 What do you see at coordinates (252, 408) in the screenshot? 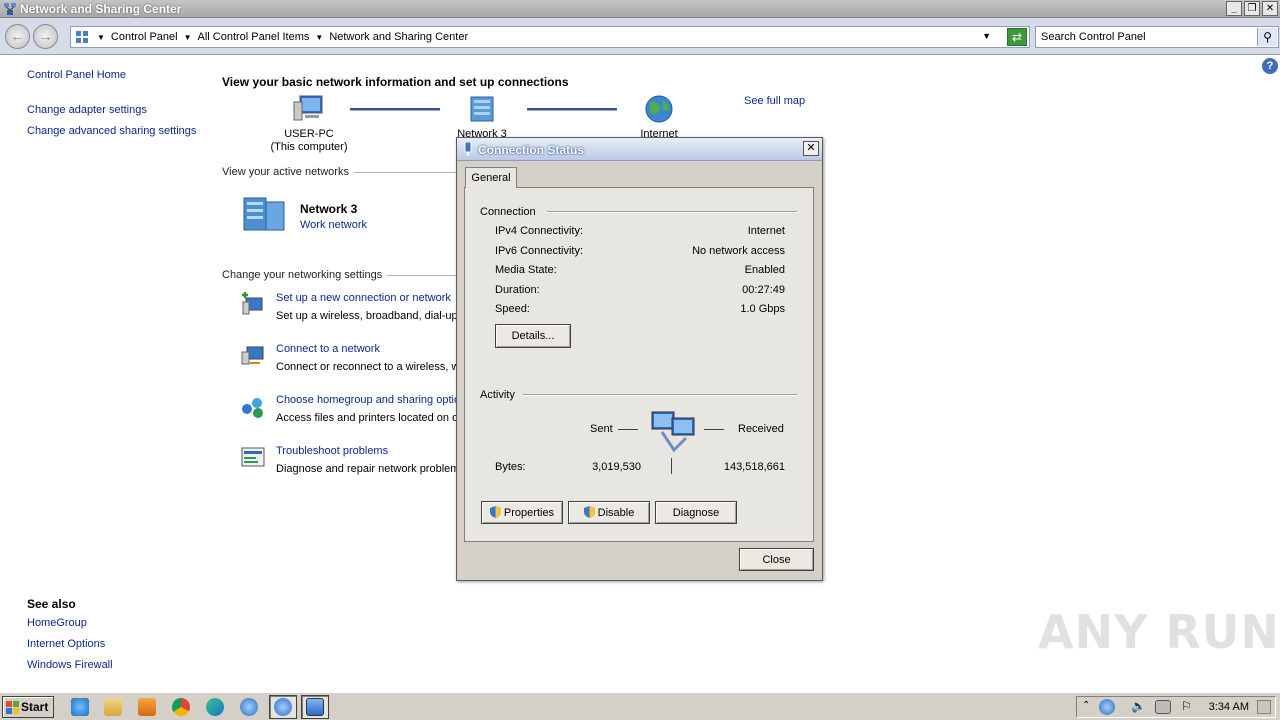
I see `homegroup-icon` at bounding box center [252, 408].